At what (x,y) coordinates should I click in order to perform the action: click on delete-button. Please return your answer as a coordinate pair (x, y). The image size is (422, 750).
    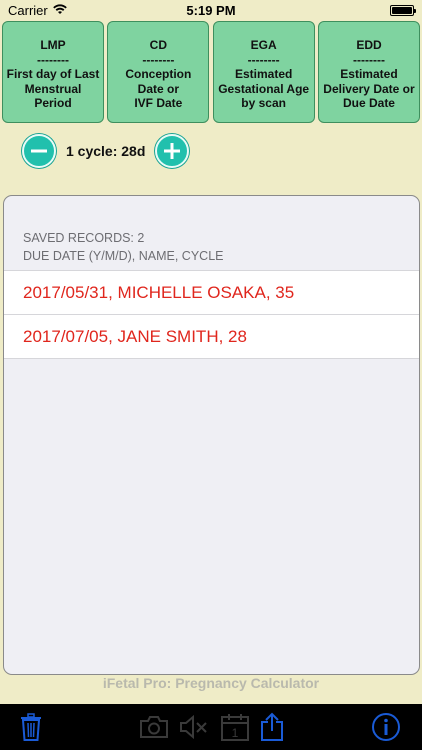
    Looking at the image, I should click on (31, 727).